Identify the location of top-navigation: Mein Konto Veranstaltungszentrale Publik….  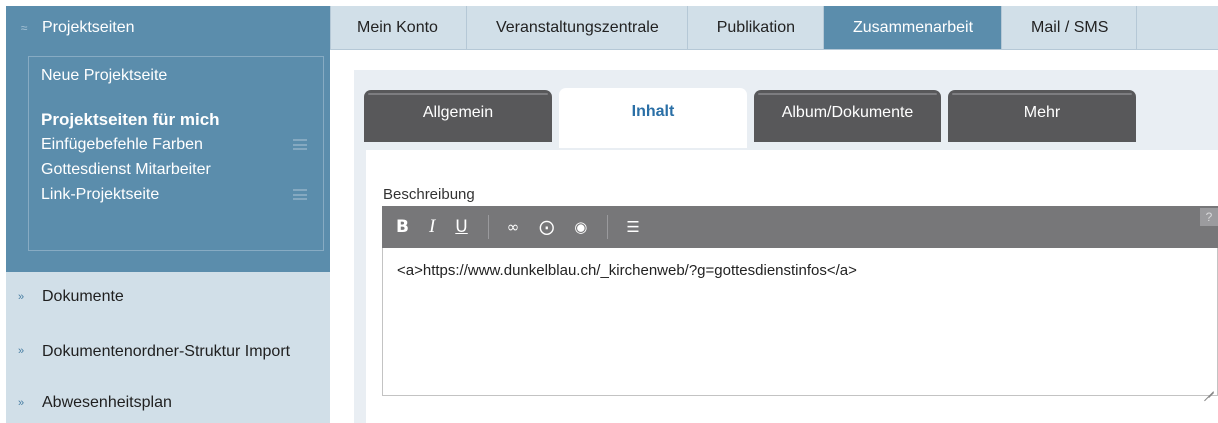
(774, 28).